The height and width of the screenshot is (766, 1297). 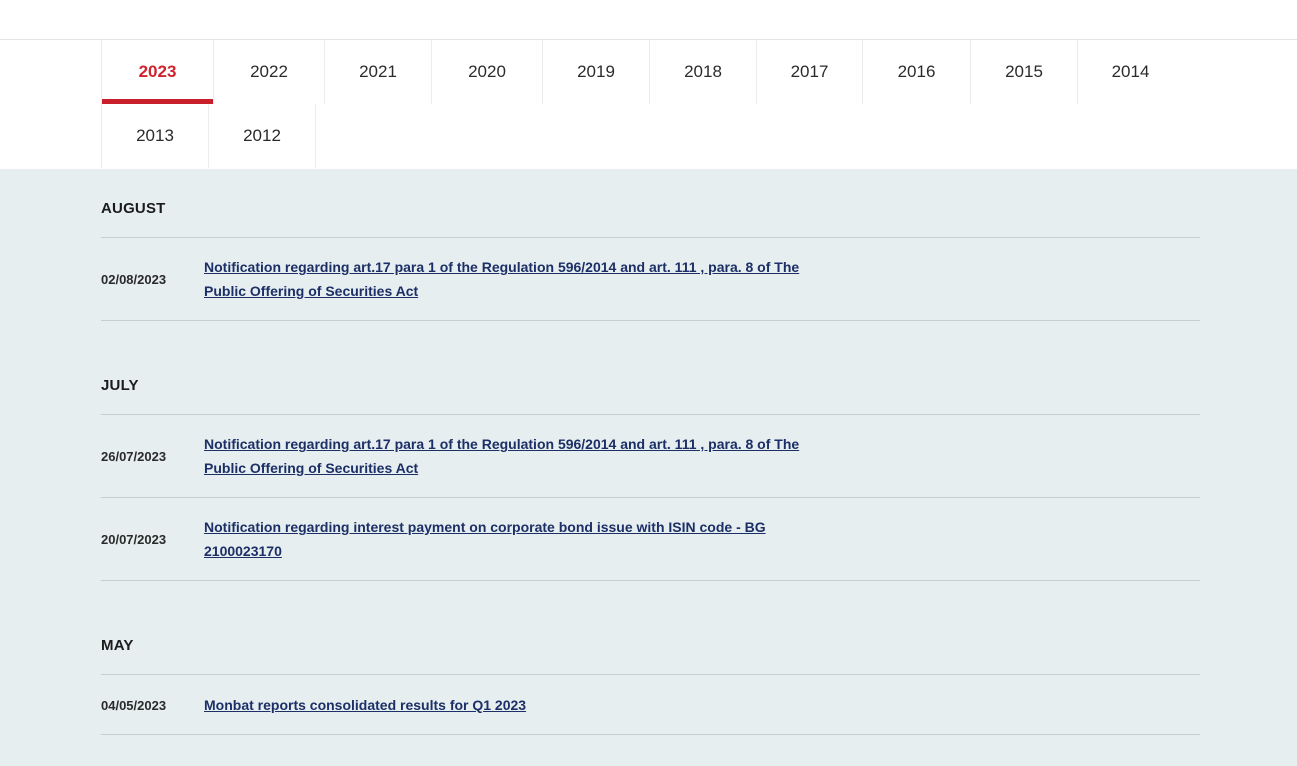 What do you see at coordinates (809, 72) in the screenshot?
I see `tab-year-2017: 2017` at bounding box center [809, 72].